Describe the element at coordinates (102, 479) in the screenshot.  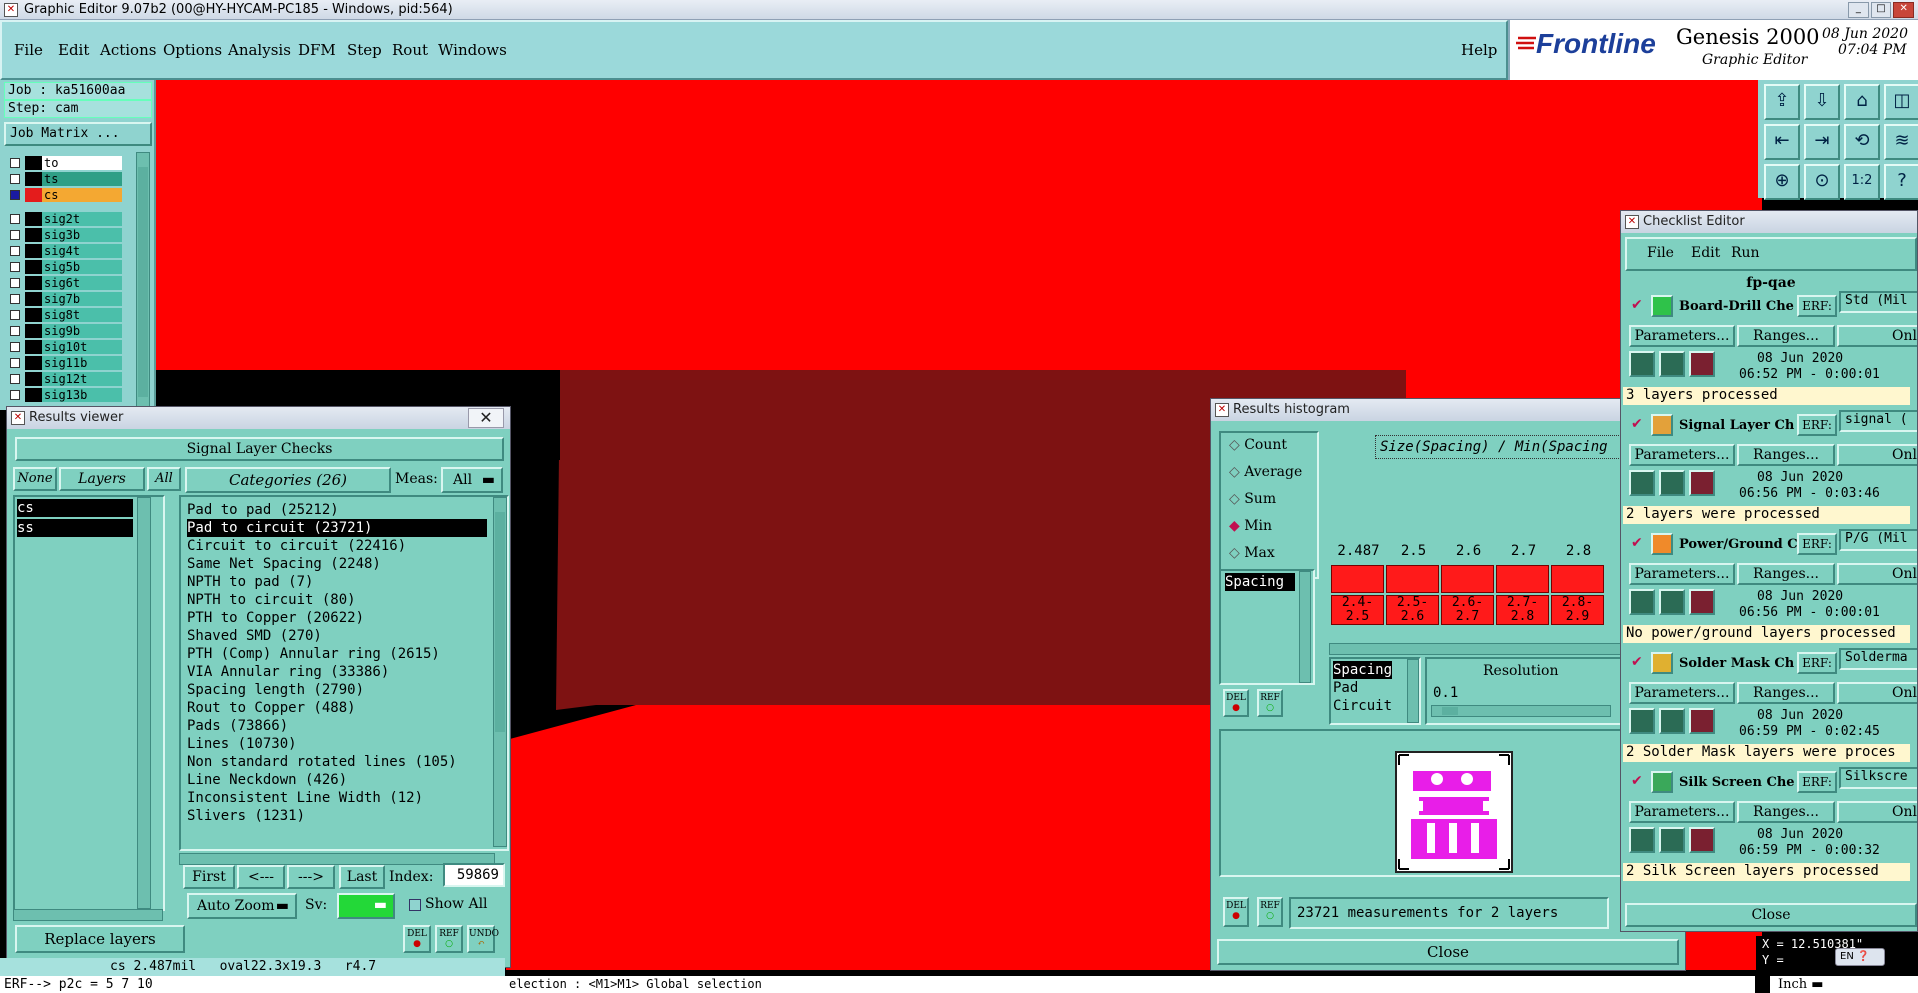
I see `layers-button: Layers` at that location.